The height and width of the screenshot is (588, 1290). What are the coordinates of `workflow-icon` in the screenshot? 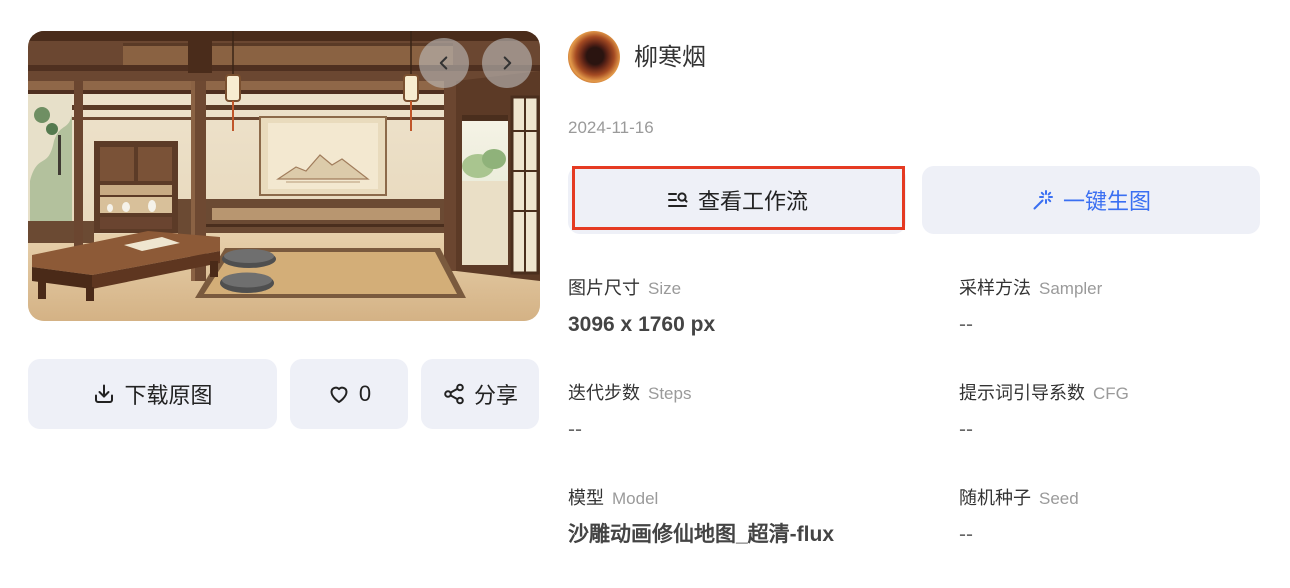 It's located at (677, 199).